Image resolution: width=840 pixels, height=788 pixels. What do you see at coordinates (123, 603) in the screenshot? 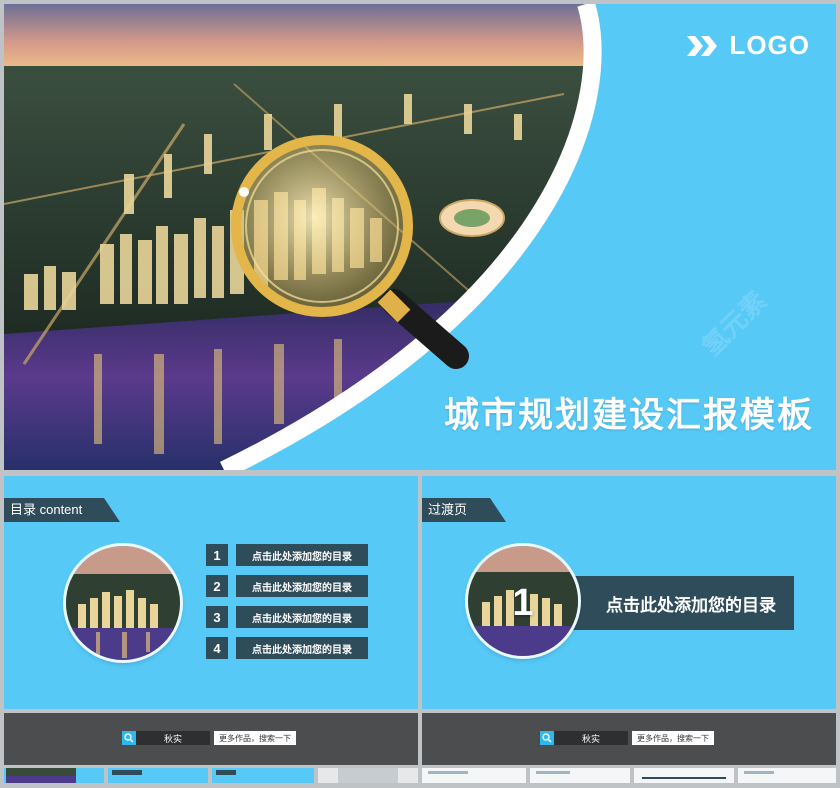
I see `city-thumbnail` at bounding box center [123, 603].